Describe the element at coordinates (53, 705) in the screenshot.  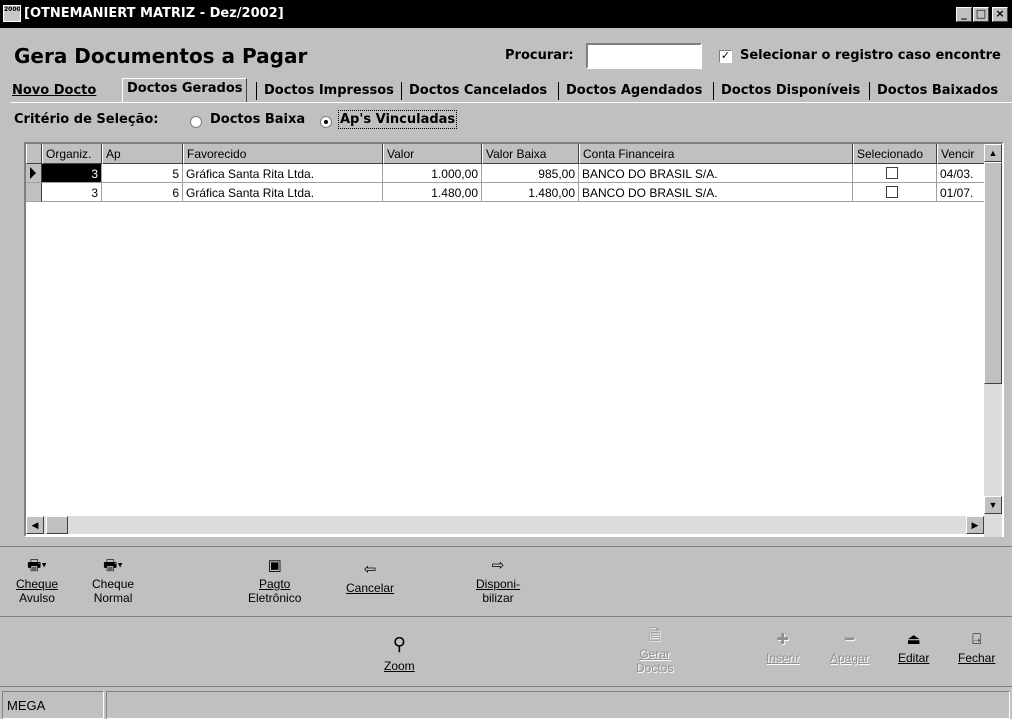
I see `status-panel-user: MEGA` at that location.